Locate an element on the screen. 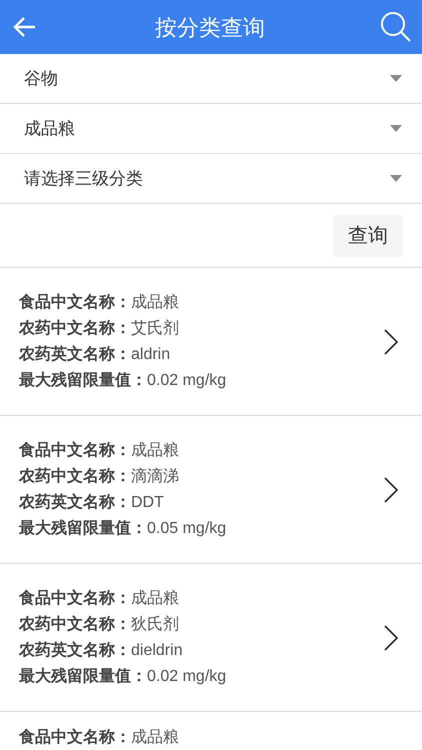  query-button: 查询 is located at coordinates (368, 235).